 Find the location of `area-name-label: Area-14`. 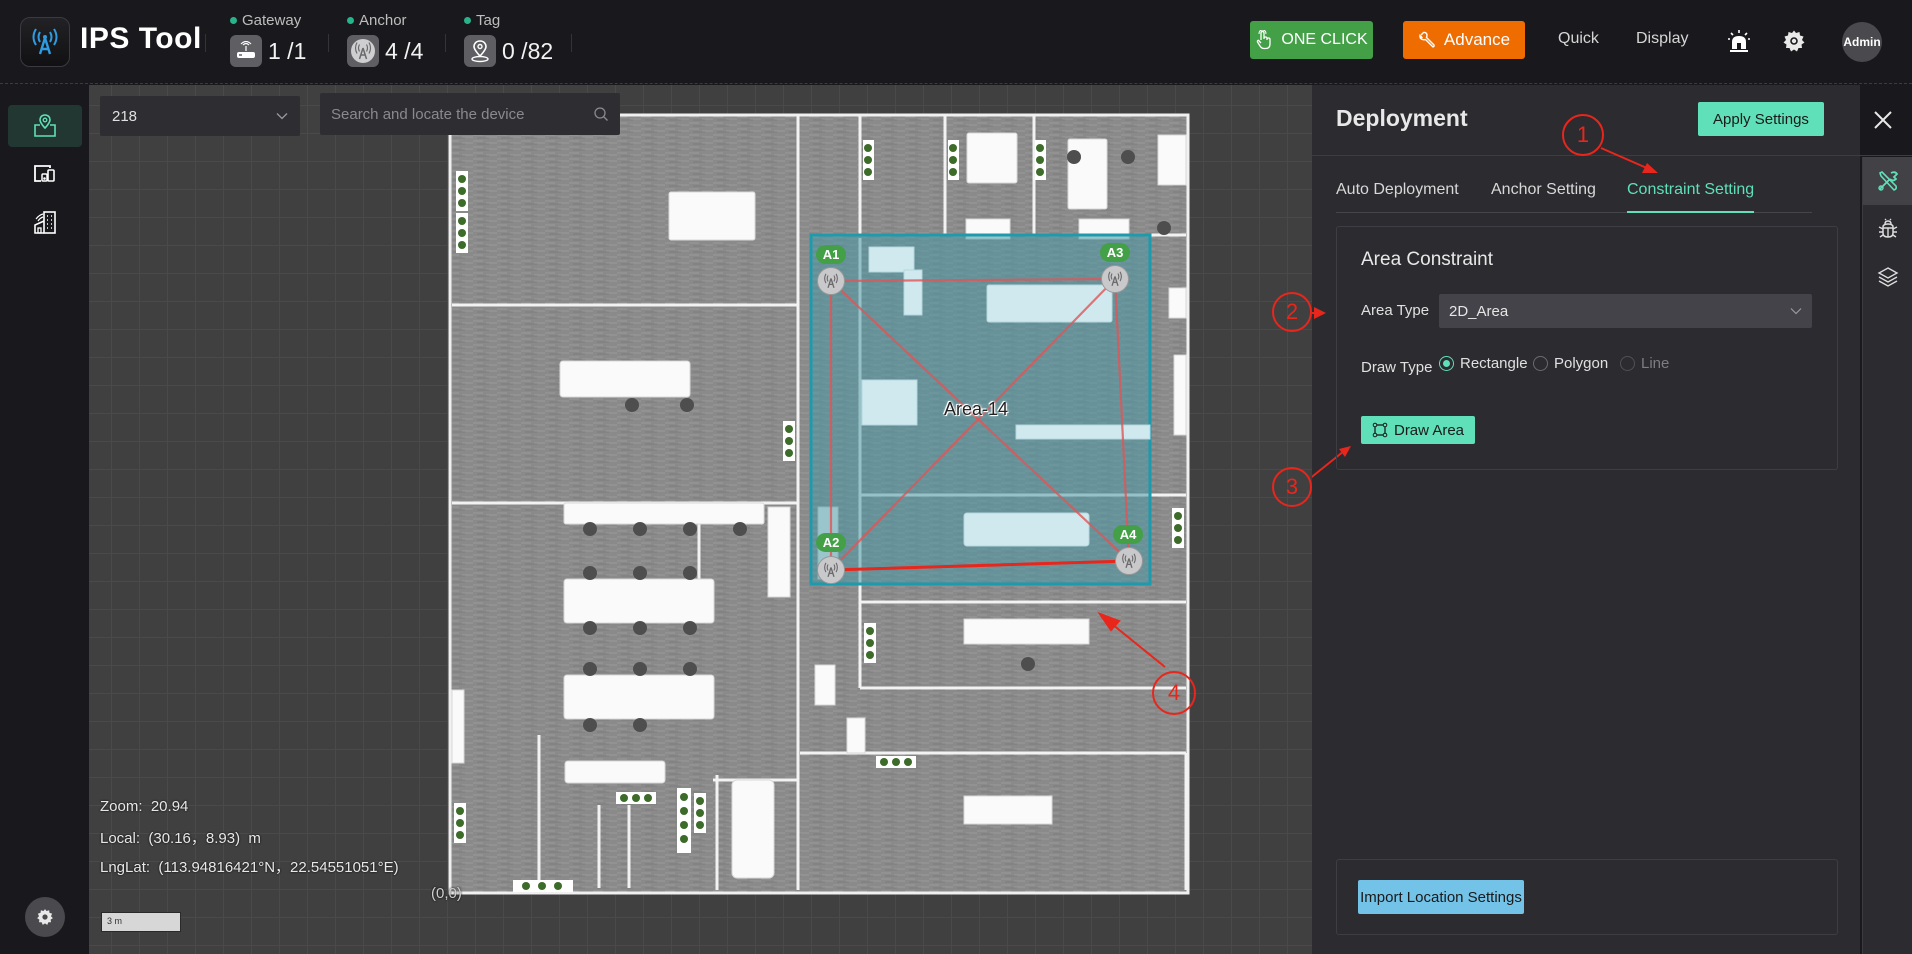

area-name-label: Area-14 is located at coordinates (976, 409).